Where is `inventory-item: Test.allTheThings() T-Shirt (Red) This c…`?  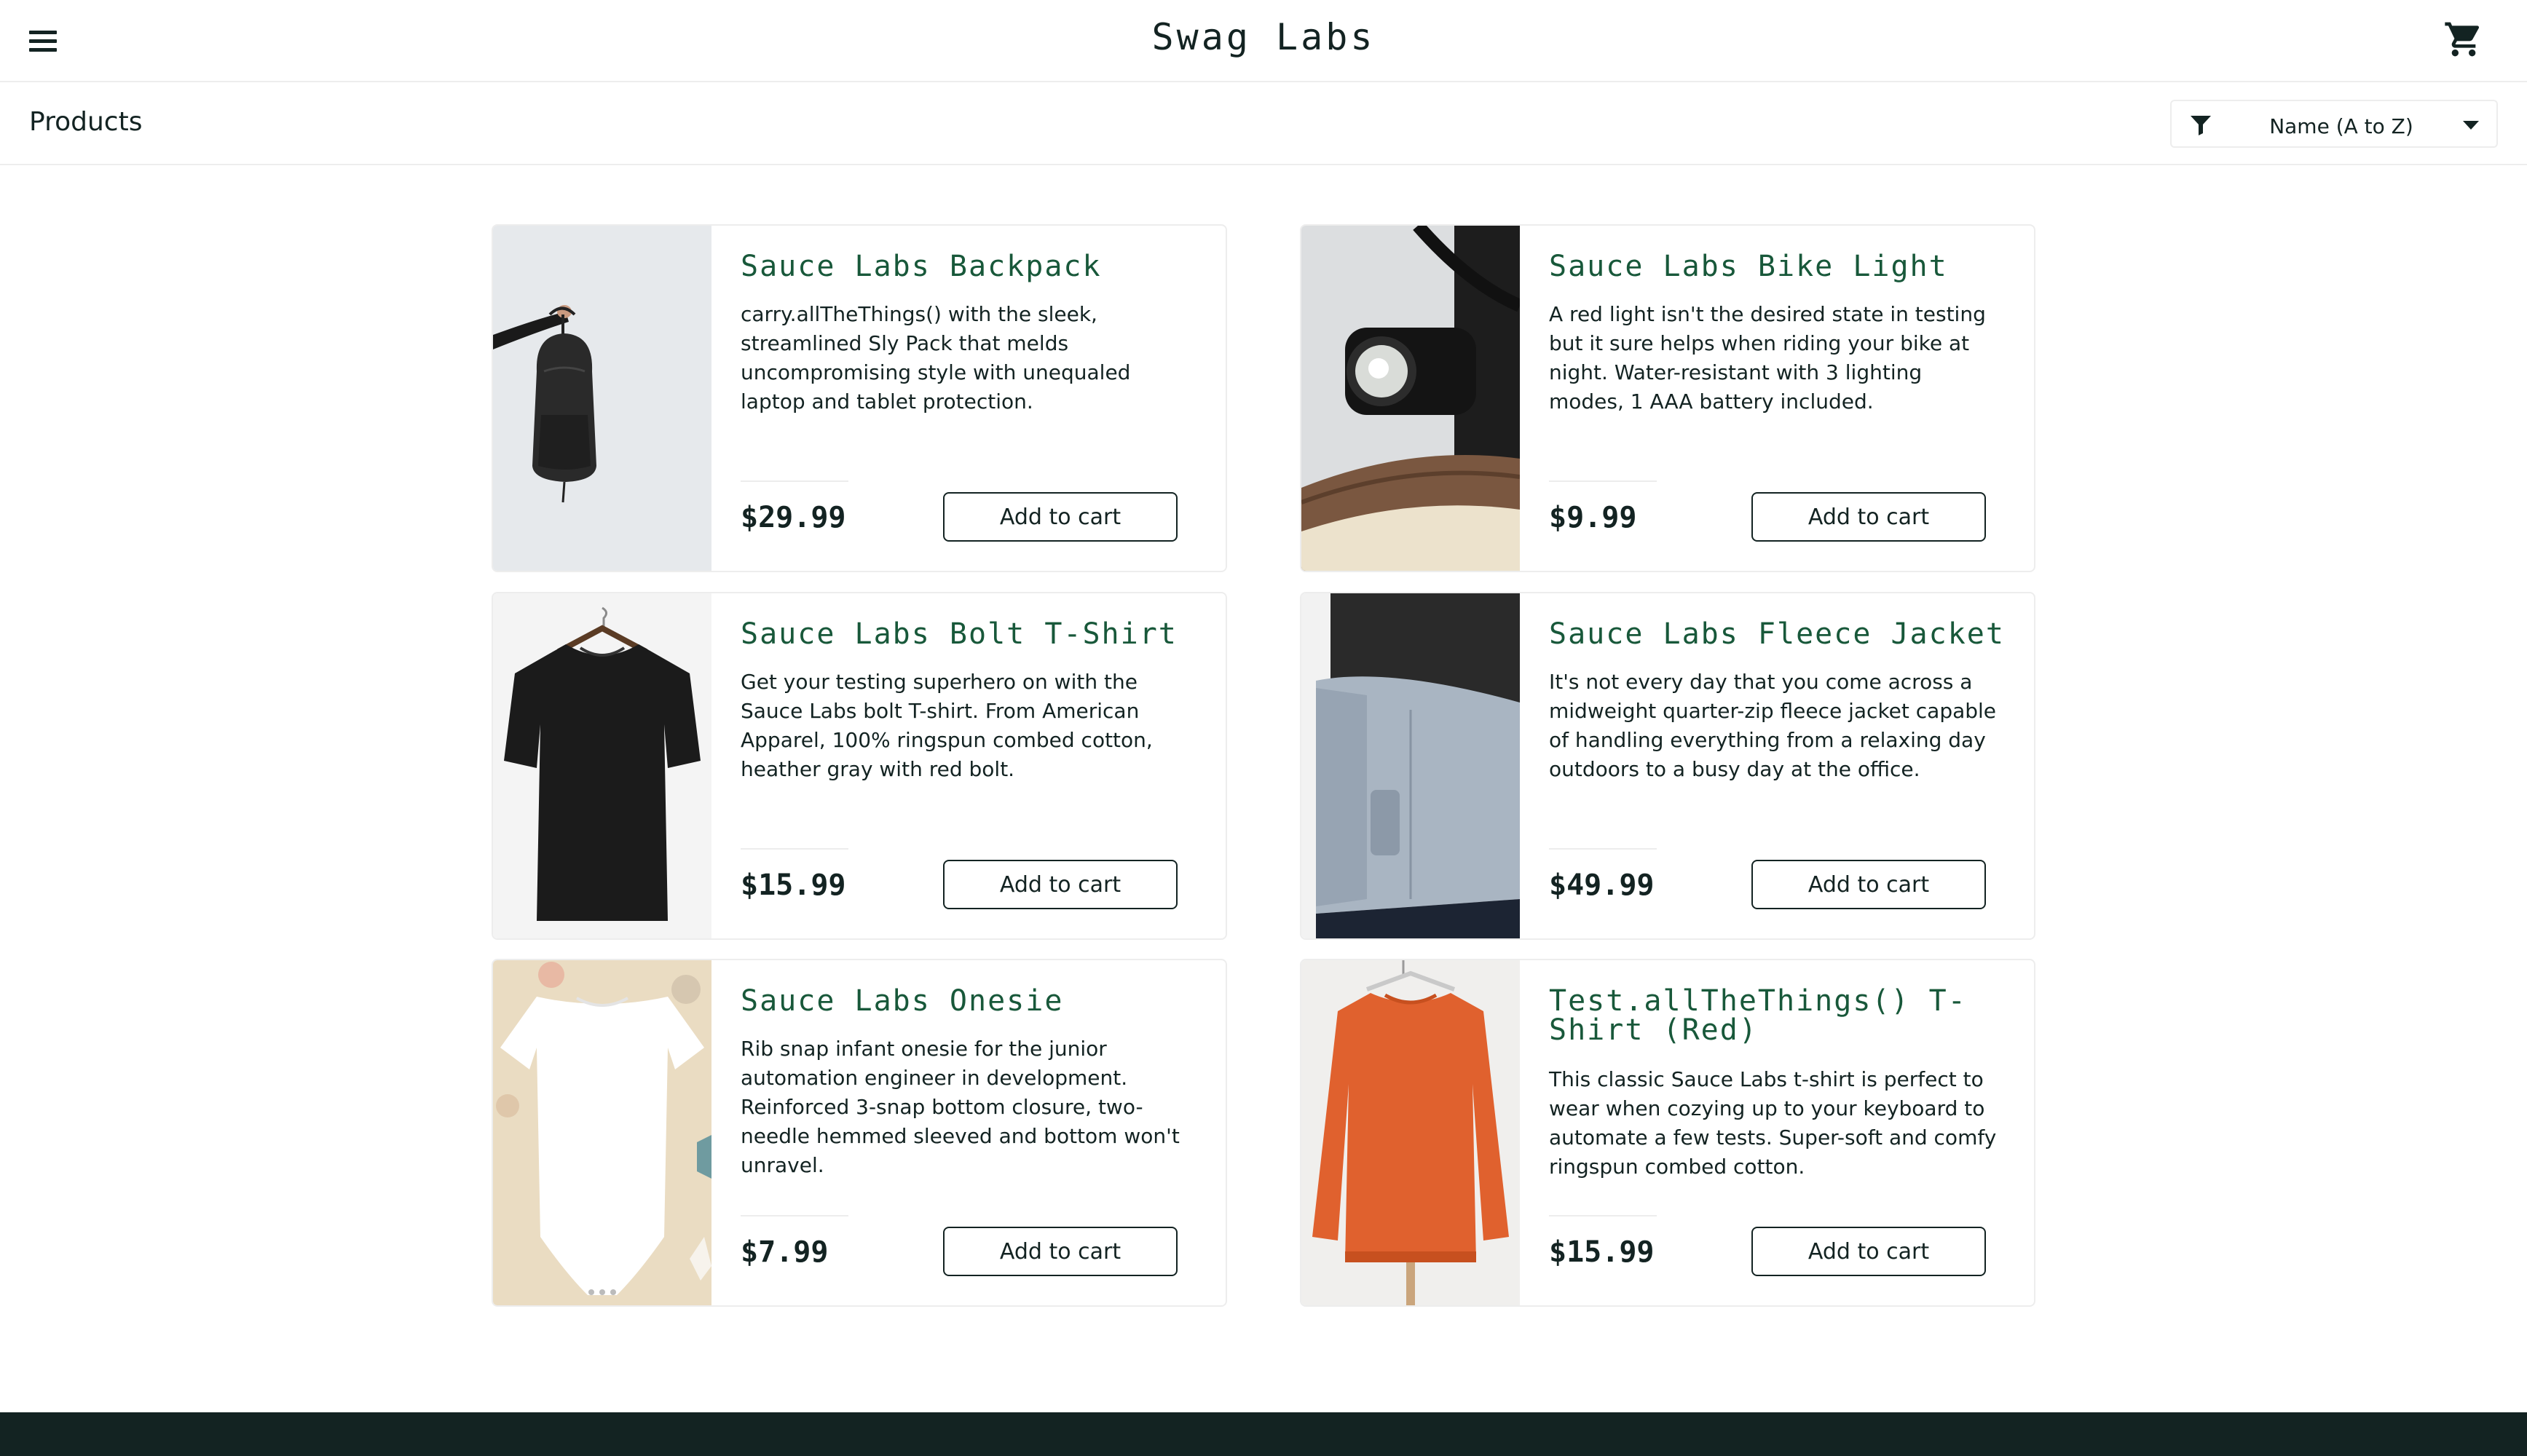 inventory-item: Test.allTheThings() T-Shirt (Red) This c… is located at coordinates (1667, 1133).